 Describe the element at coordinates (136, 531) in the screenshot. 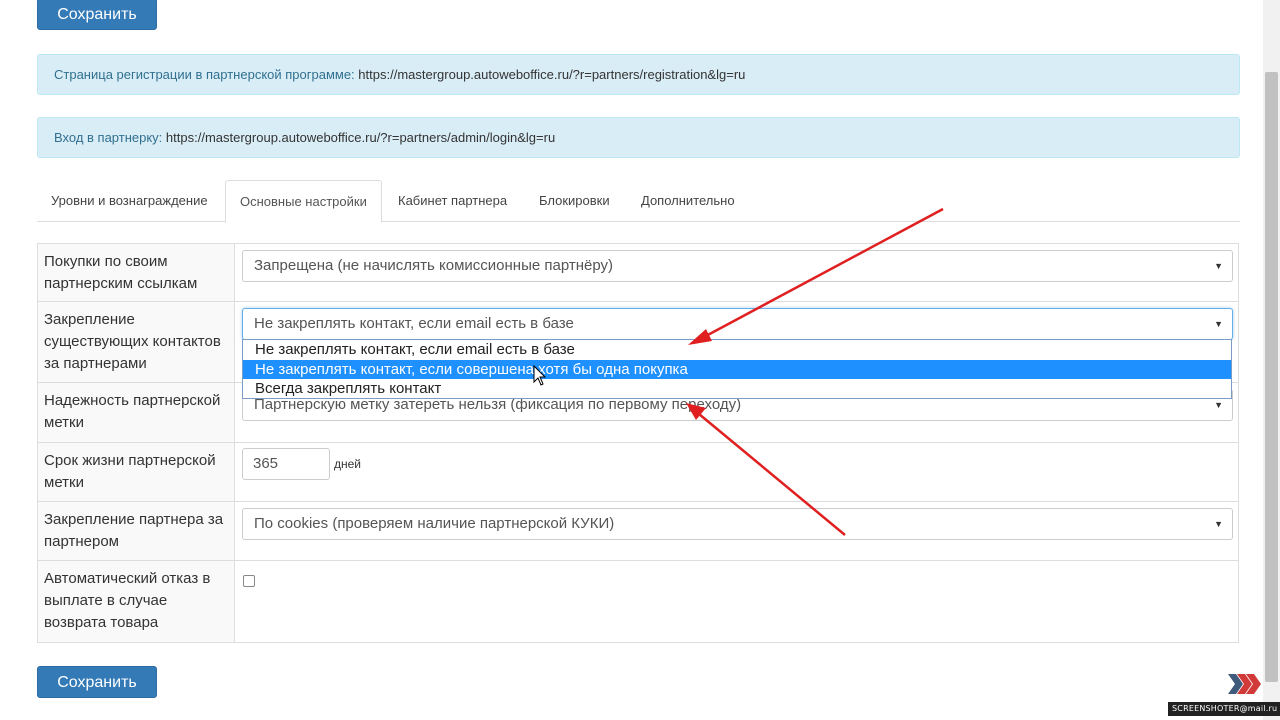

I see `partner-pin-label: Закрепление партнера за партнером` at that location.